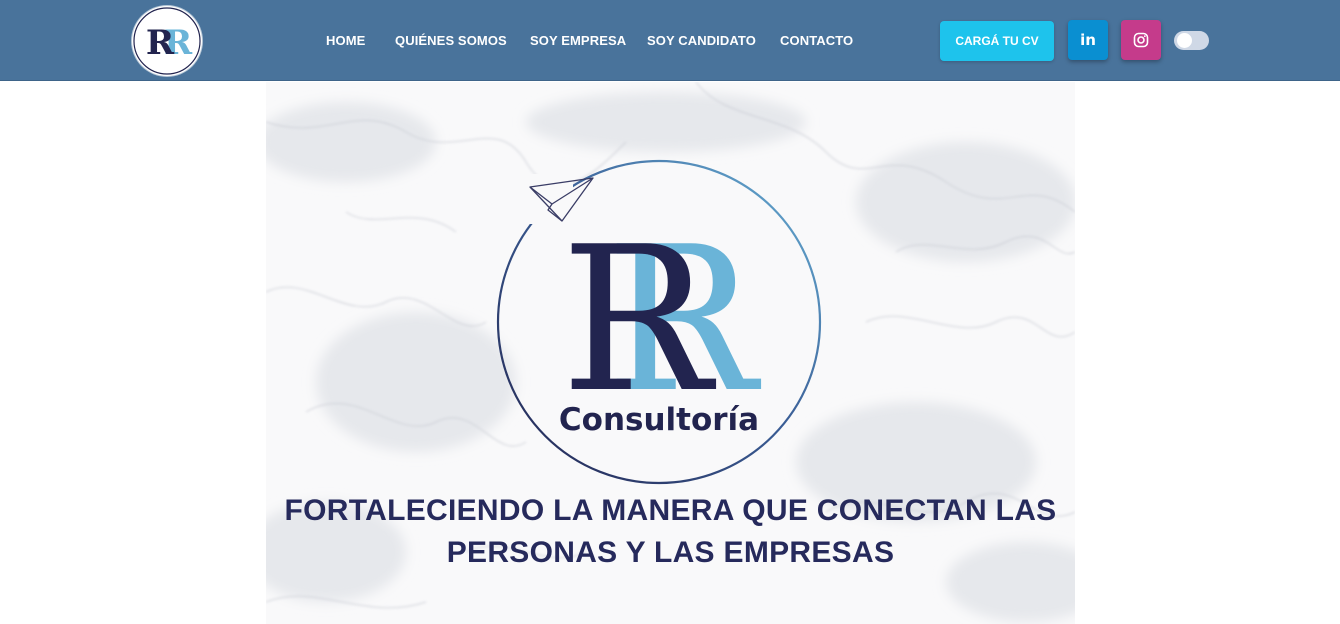 The image size is (1340, 624). What do you see at coordinates (1184, 40) in the screenshot?
I see `toggle-knob` at bounding box center [1184, 40].